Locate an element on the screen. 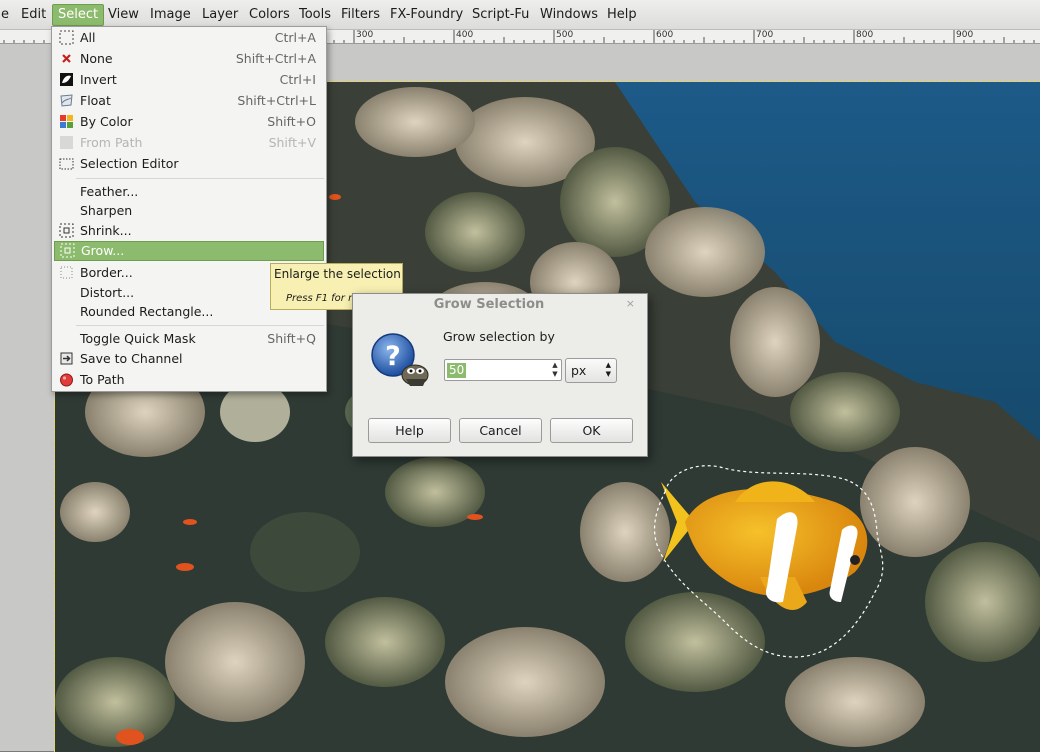  menu-colors: Colors is located at coordinates (269, 15).